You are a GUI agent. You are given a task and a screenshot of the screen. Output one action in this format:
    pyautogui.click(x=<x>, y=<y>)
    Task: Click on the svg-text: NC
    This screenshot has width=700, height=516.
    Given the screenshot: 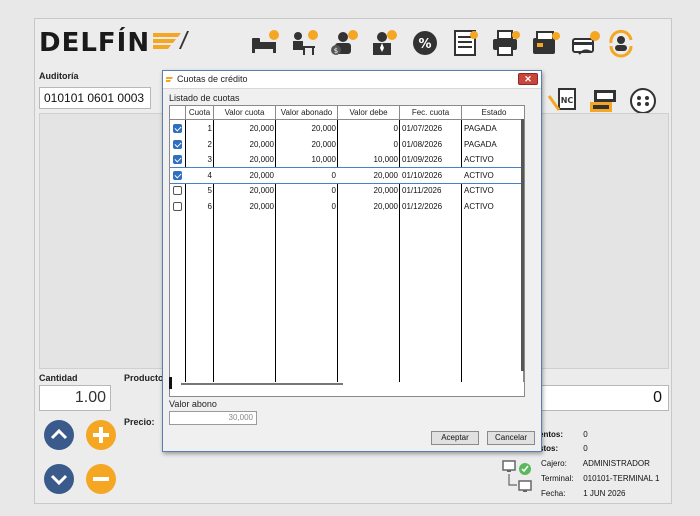 What is the action you would take?
    pyautogui.click(x=567, y=100)
    